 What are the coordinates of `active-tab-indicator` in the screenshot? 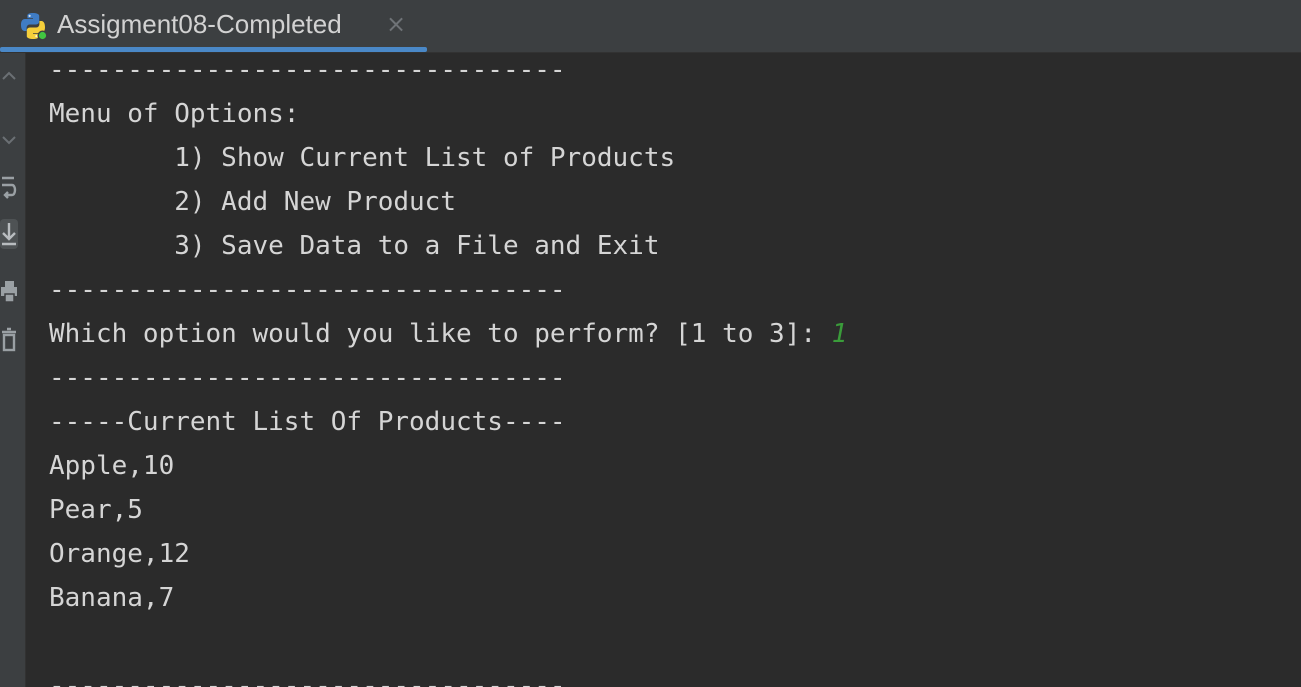 It's located at (213, 49).